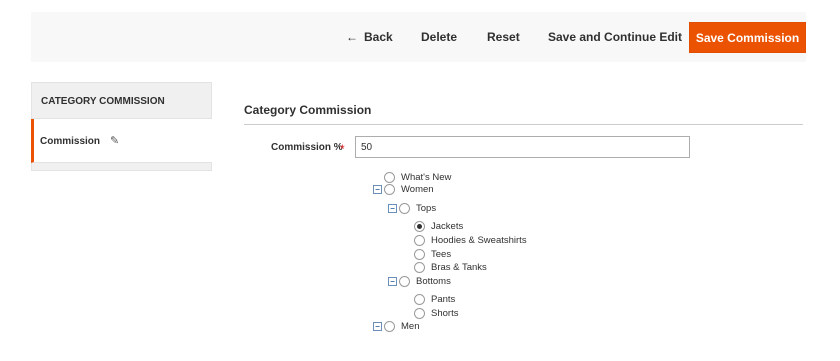  What do you see at coordinates (523, 124) in the screenshot?
I see `section-divider` at bounding box center [523, 124].